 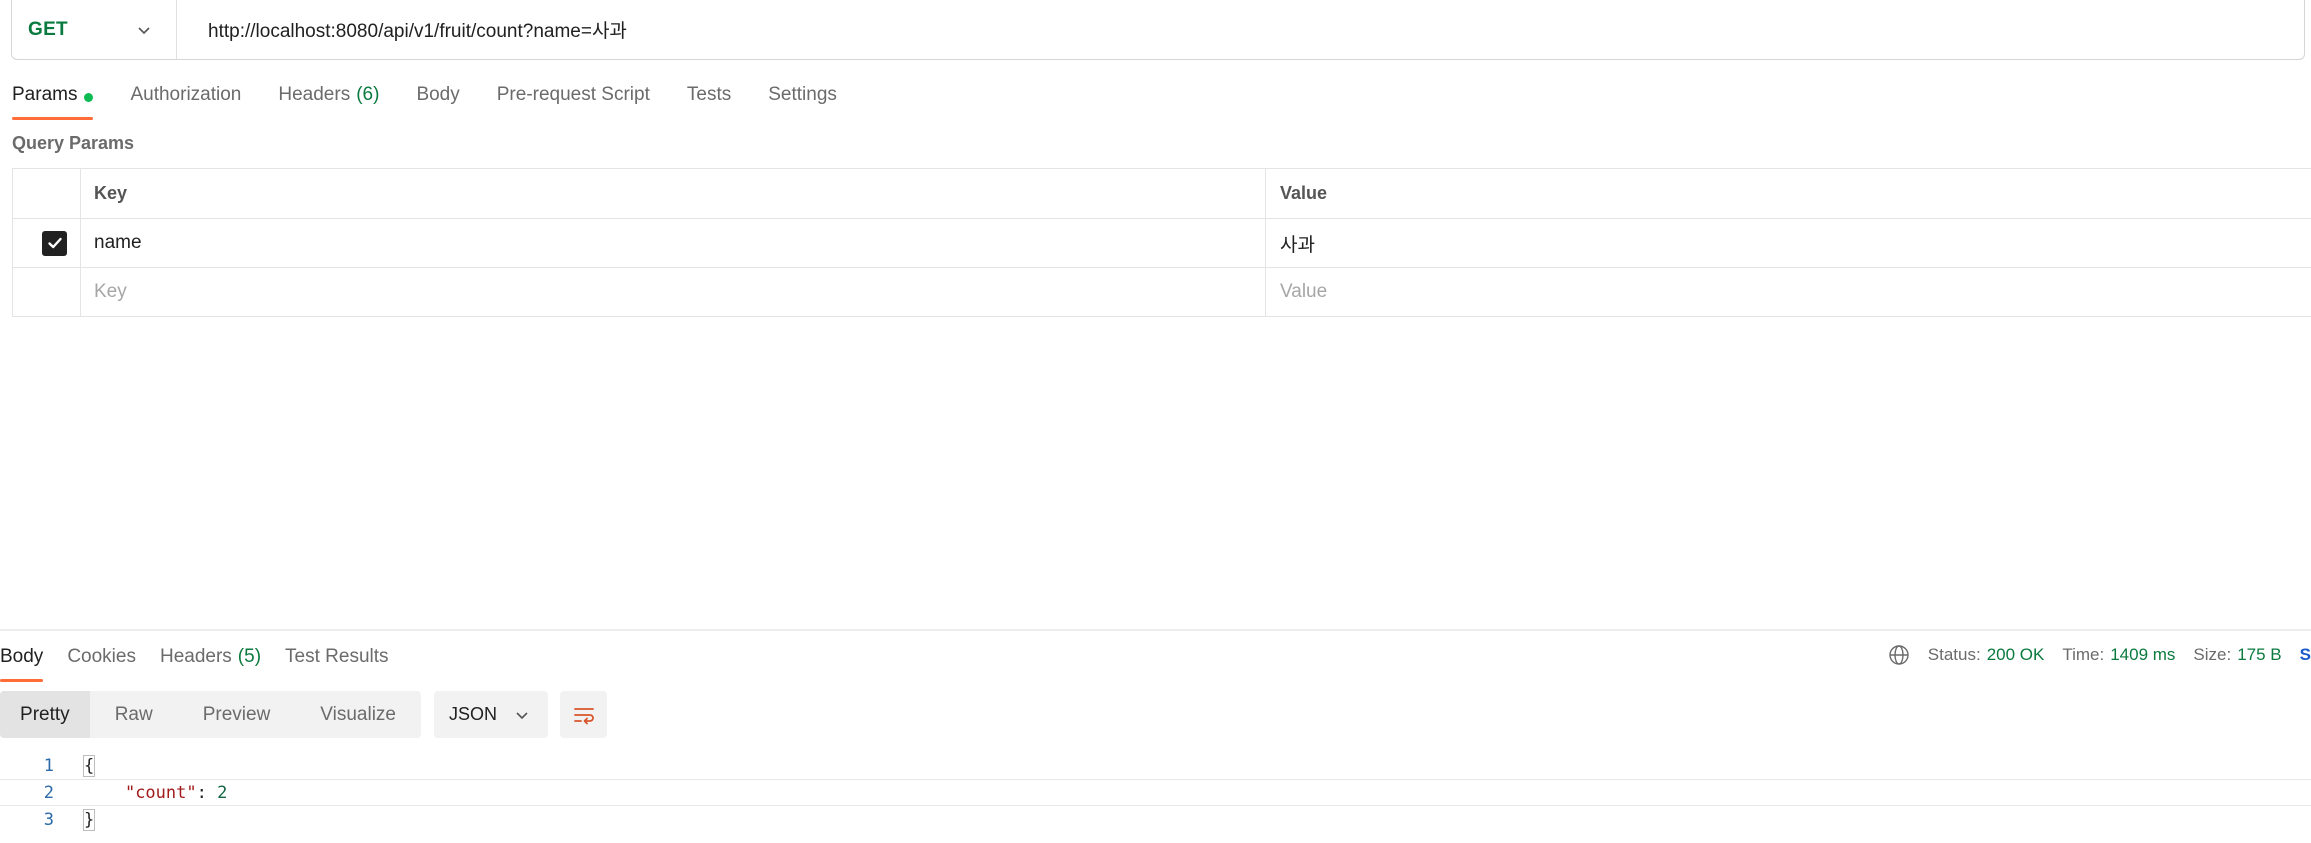 I want to click on line-number: 1, so click(x=48, y=765).